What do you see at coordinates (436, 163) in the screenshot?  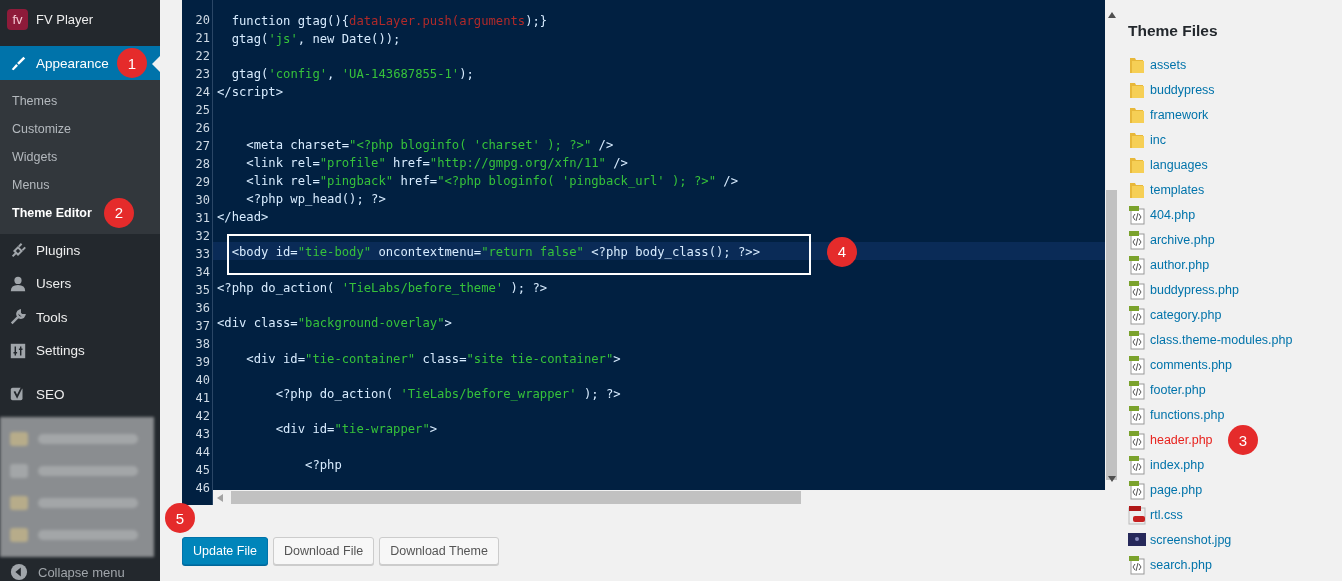 I see `code-line: <link rel="profile" href="http://gmpg.org/xfn/11" />` at bounding box center [436, 163].